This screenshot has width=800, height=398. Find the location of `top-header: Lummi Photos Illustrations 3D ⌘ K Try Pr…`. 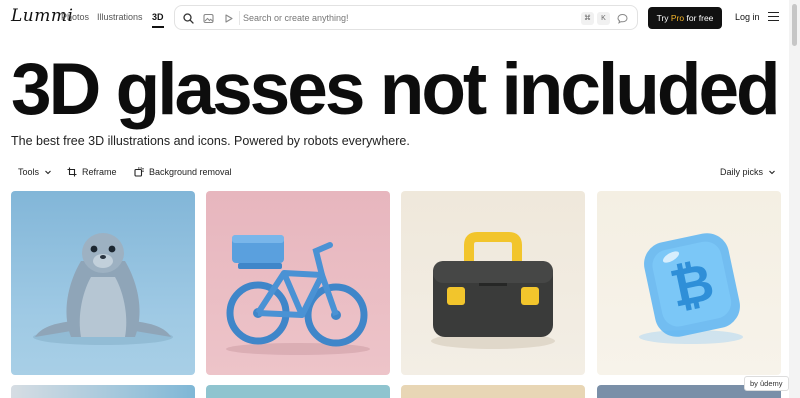

top-header: Lummi Photos Illustrations 3D ⌘ K Try Pr… is located at coordinates (400, 18).